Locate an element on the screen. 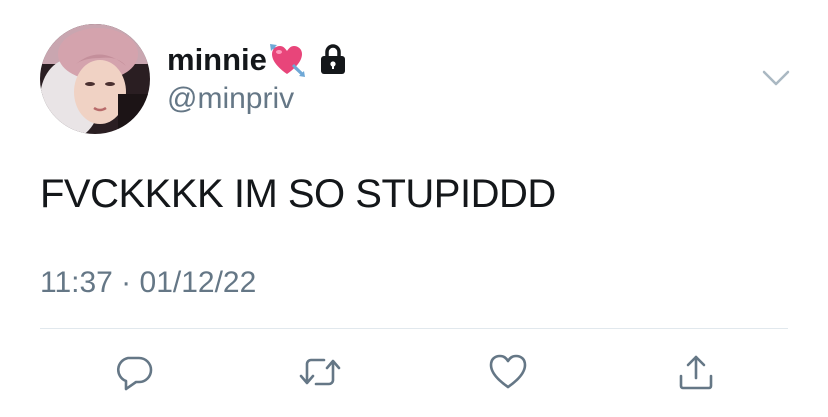 This screenshot has height=417, width=828. retweet-button is located at coordinates (320, 372).